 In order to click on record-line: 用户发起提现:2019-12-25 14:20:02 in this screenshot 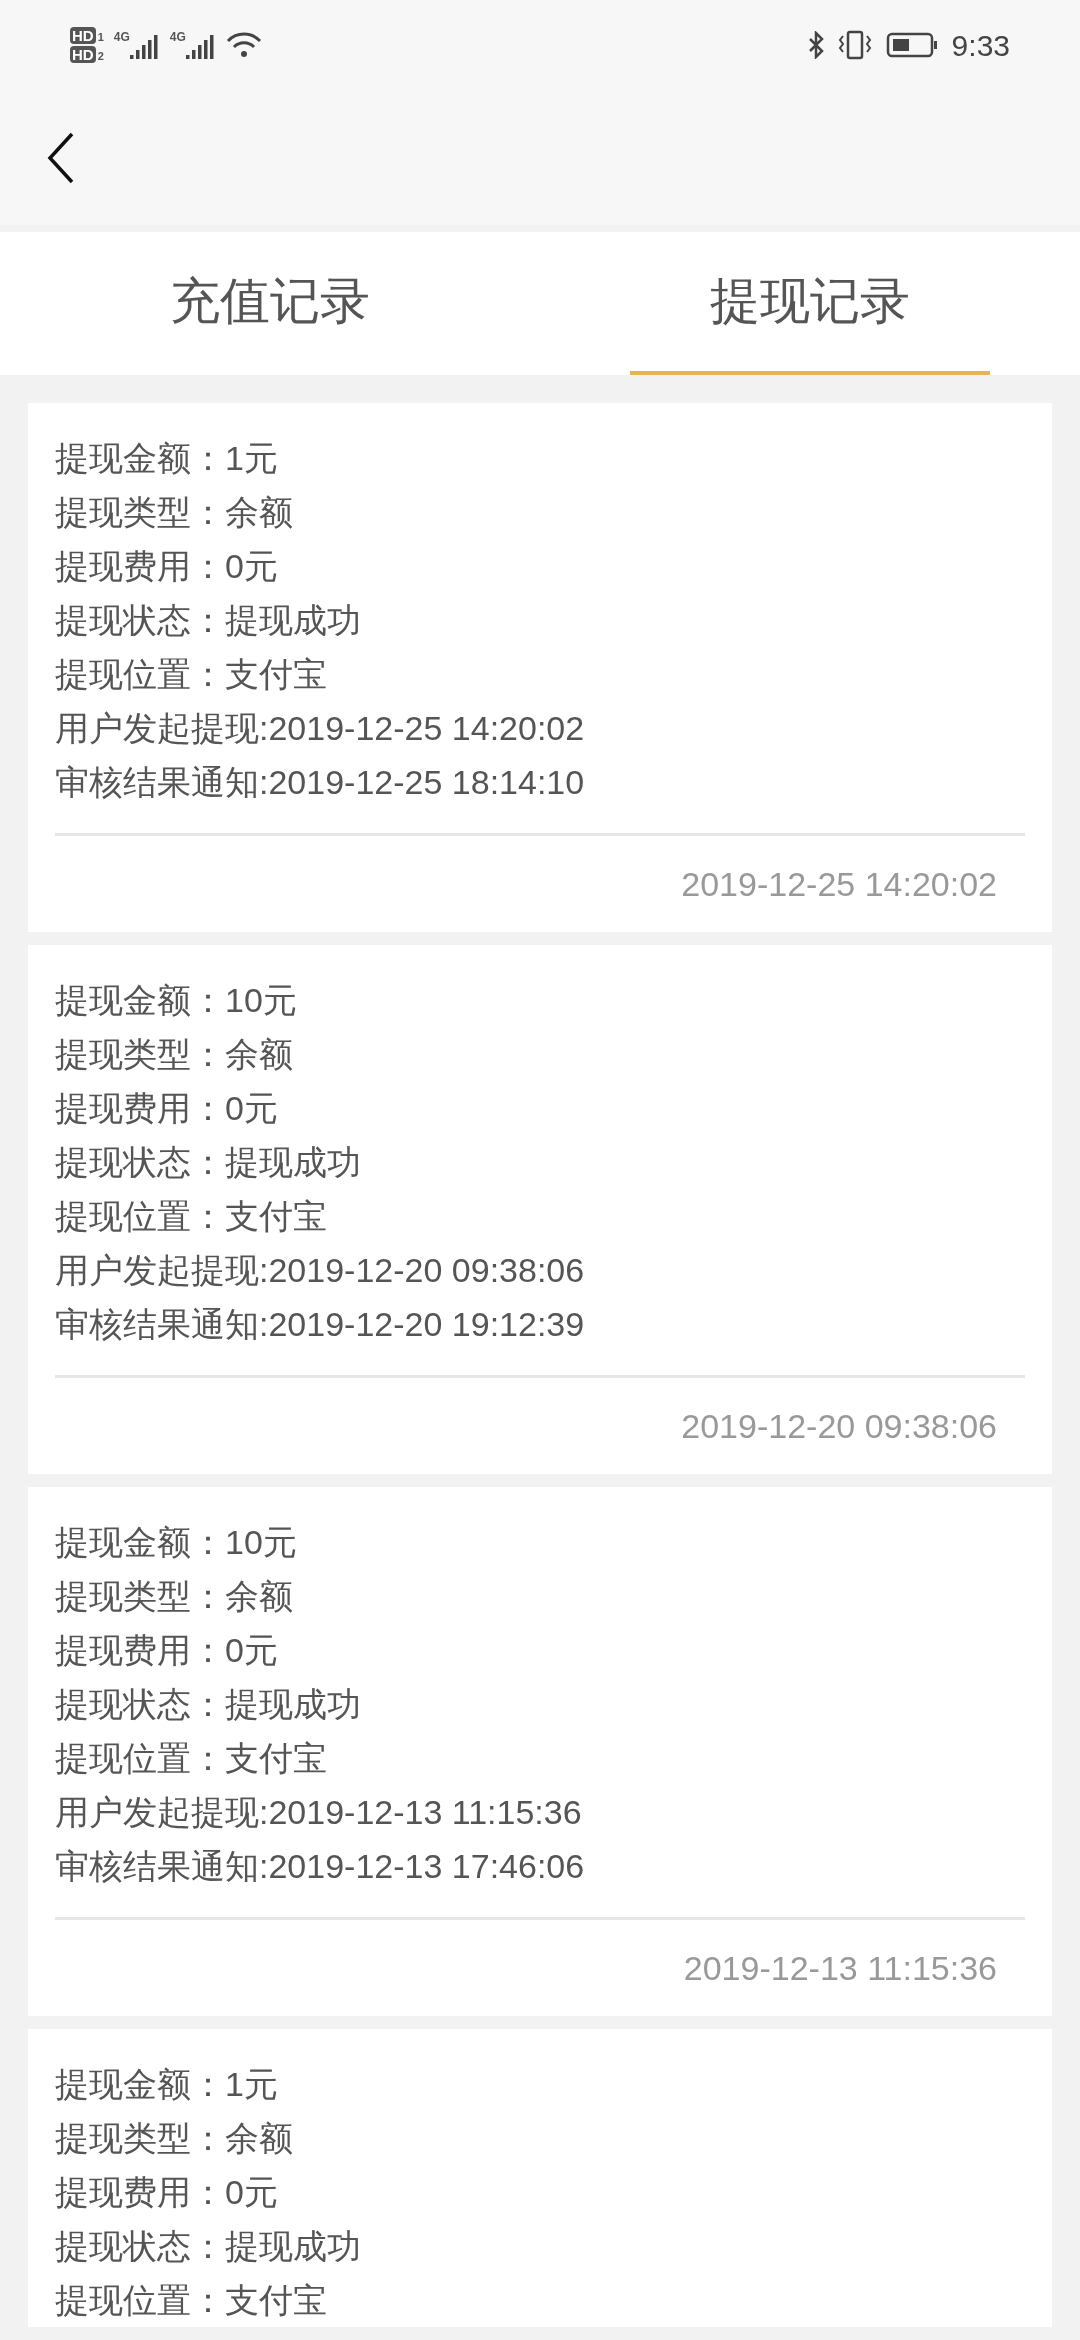, I will do `click(320, 728)`.